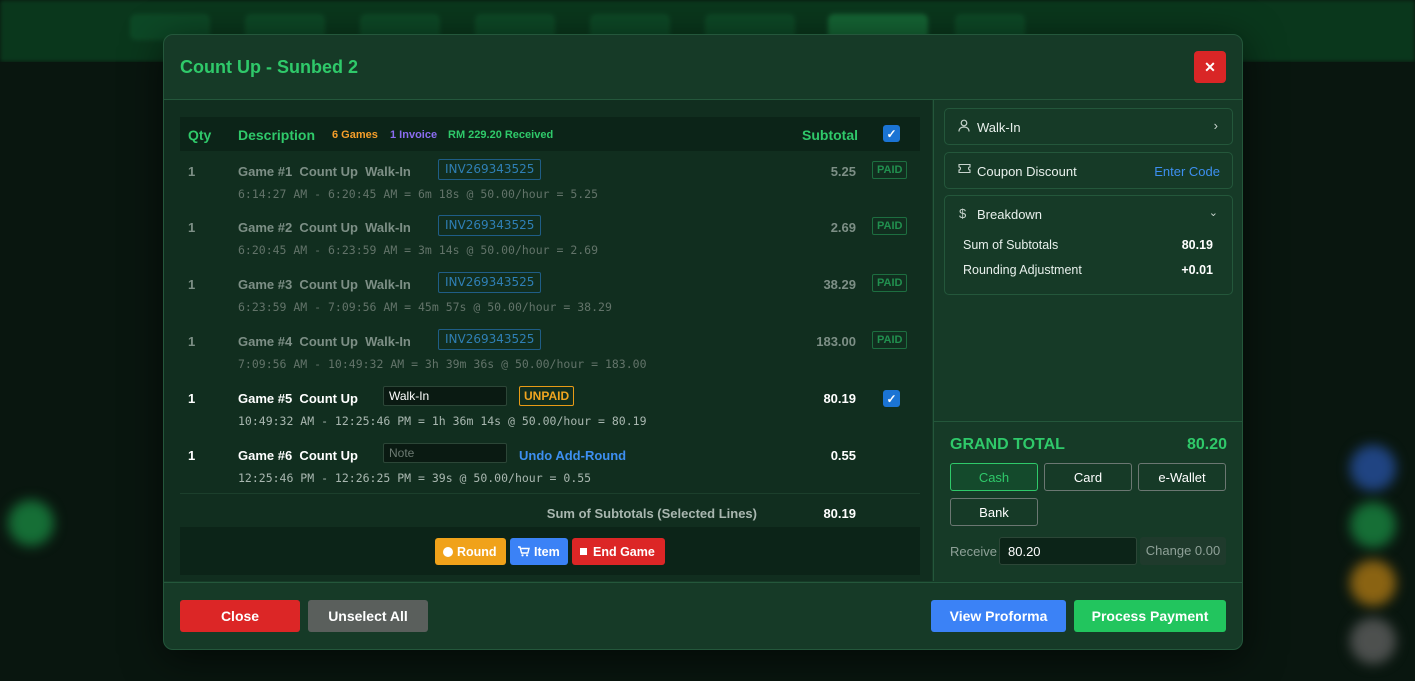  I want to click on unpaid-badge: UNPAID, so click(547, 396).